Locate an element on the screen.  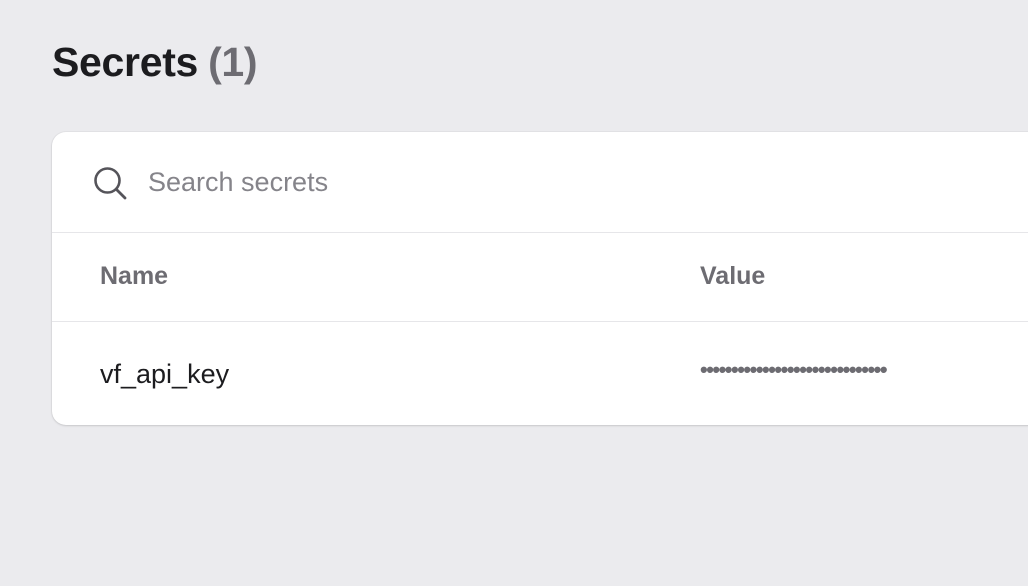
column-header-name: Name is located at coordinates (134, 276).